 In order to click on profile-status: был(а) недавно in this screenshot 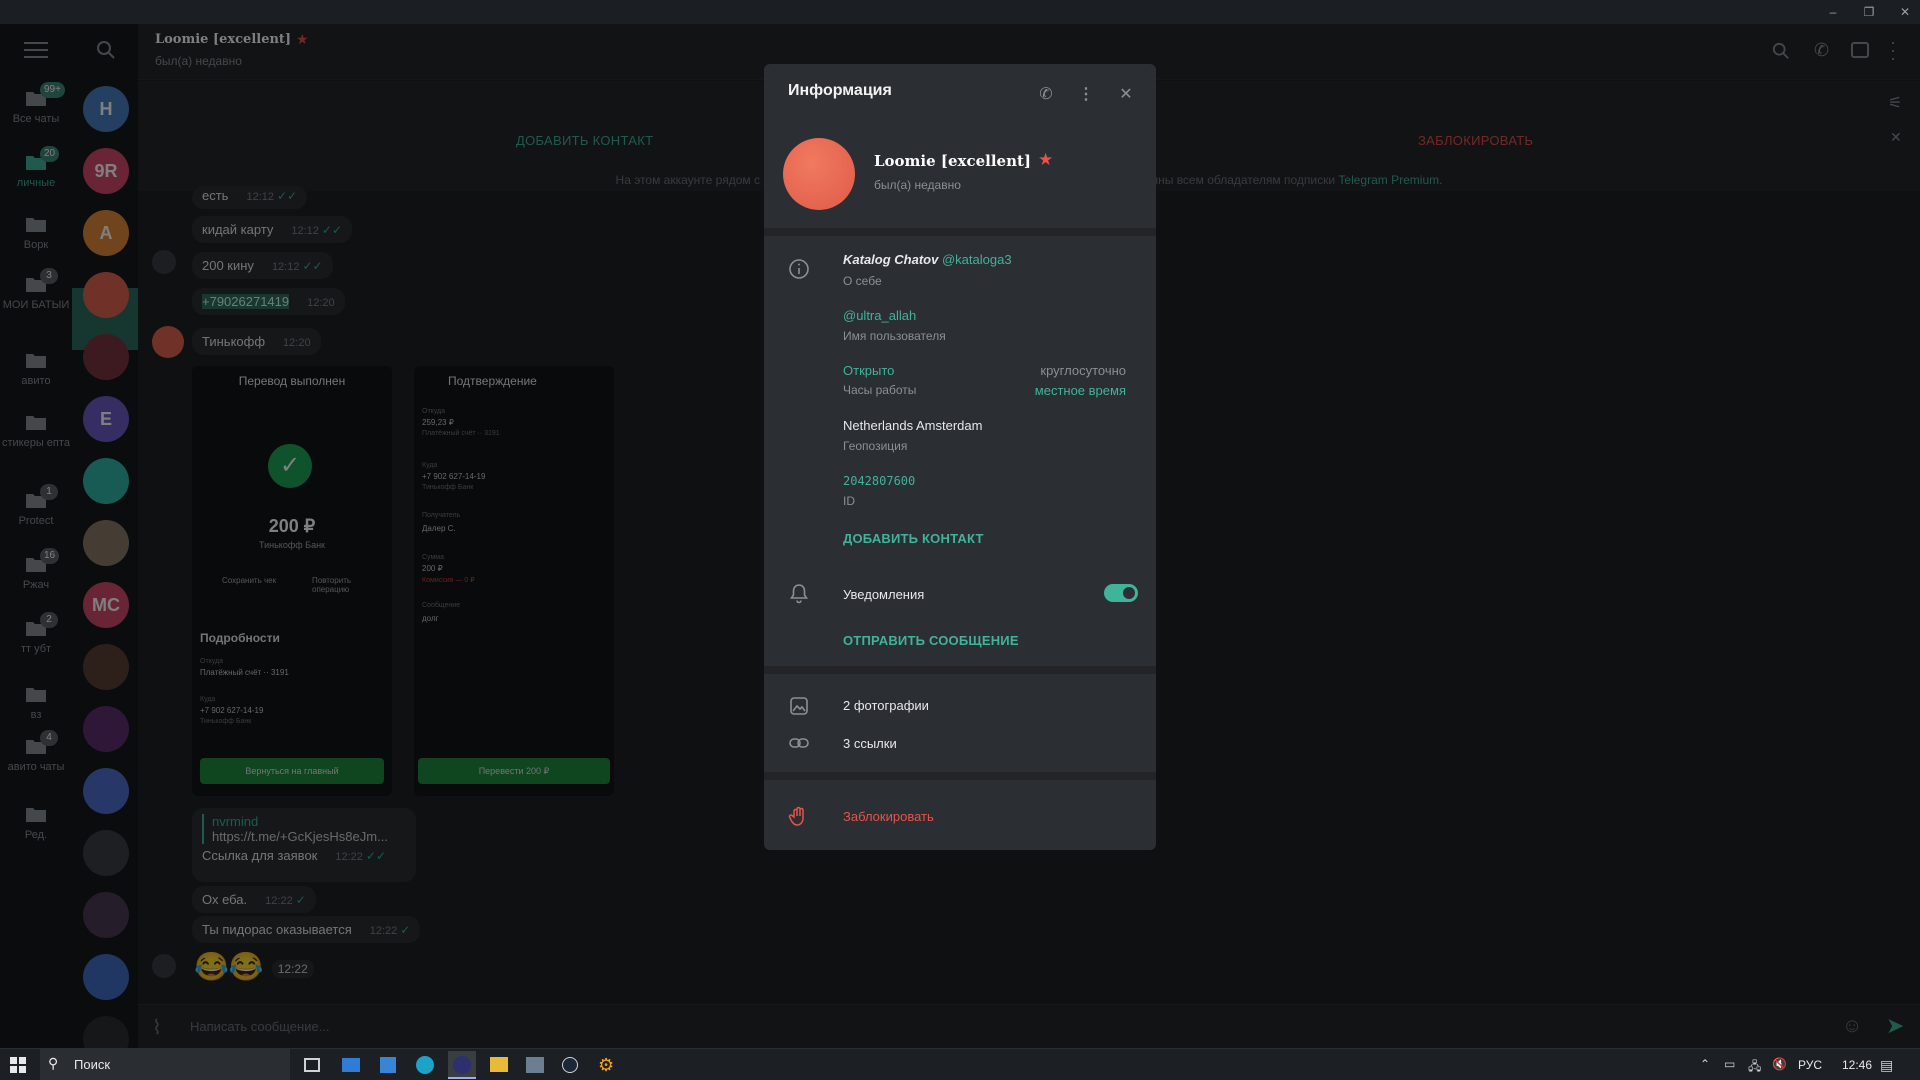, I will do `click(917, 185)`.